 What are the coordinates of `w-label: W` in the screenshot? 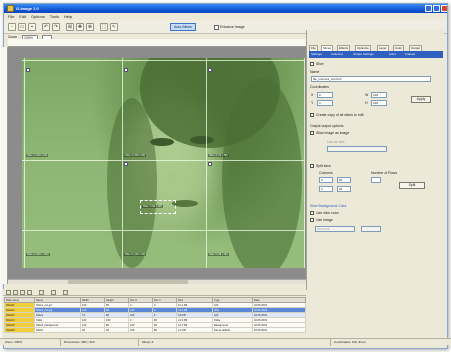 It's located at (367, 95).